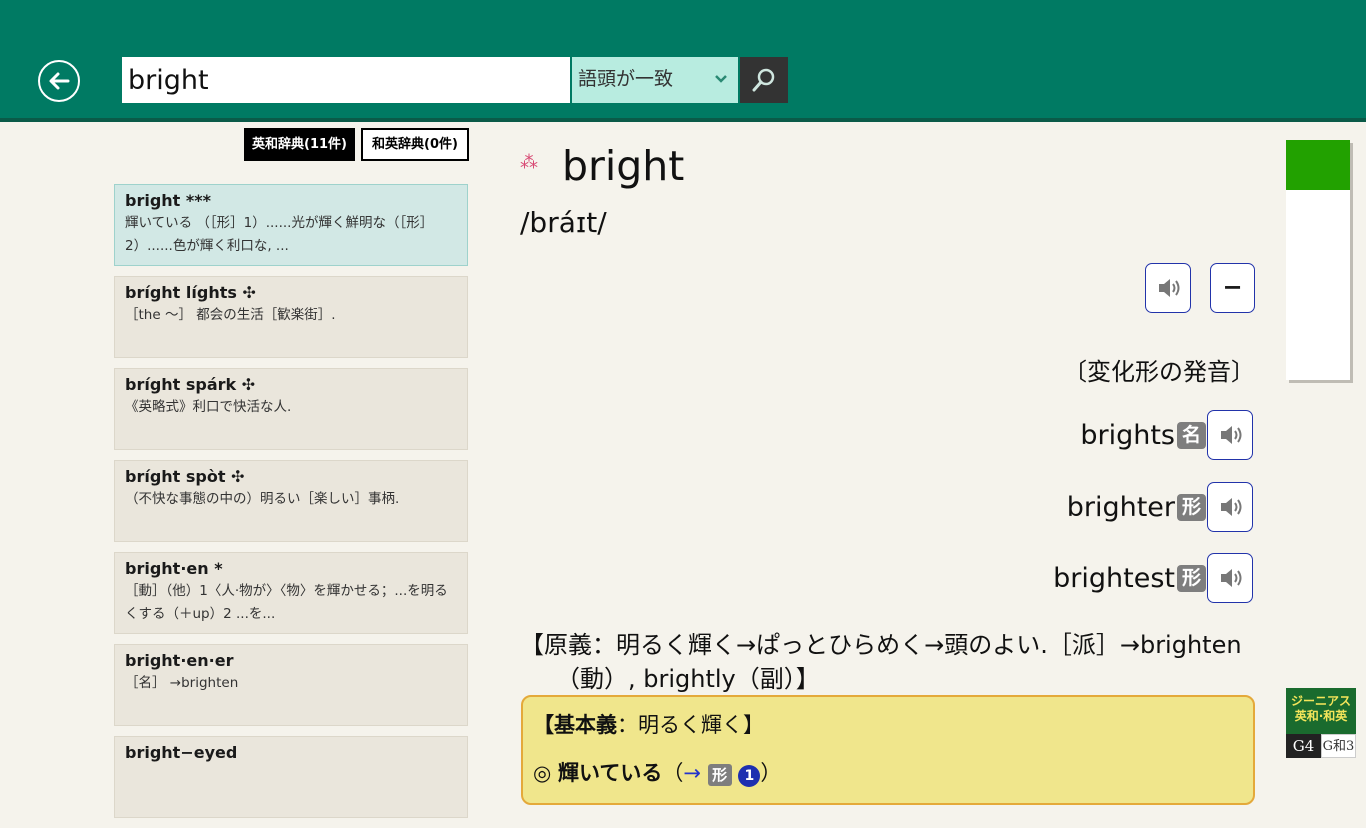  What do you see at coordinates (1191, 435) in the screenshot?
I see `pos-badge: 名` at bounding box center [1191, 435].